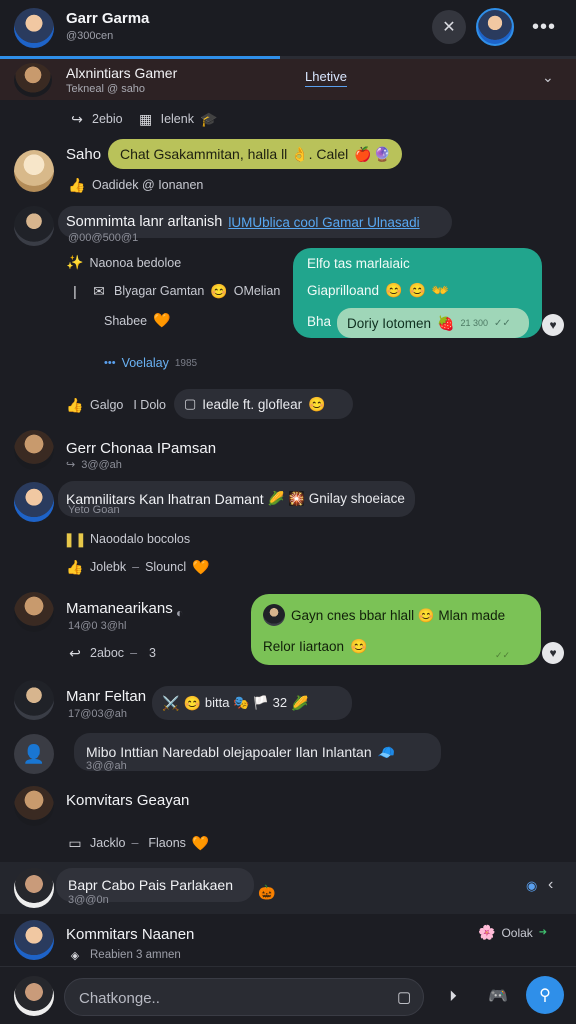  Describe the element at coordinates (433, 323) in the screenshot. I see `quoted-pill: Doriy Iotomen 🍓 21 300 ✓✓` at that location.